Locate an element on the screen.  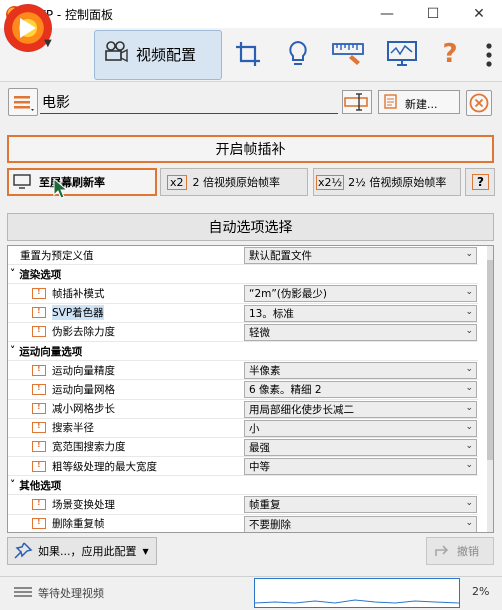
setting-label: 重置为预定义值 is located at coordinates (57, 255).